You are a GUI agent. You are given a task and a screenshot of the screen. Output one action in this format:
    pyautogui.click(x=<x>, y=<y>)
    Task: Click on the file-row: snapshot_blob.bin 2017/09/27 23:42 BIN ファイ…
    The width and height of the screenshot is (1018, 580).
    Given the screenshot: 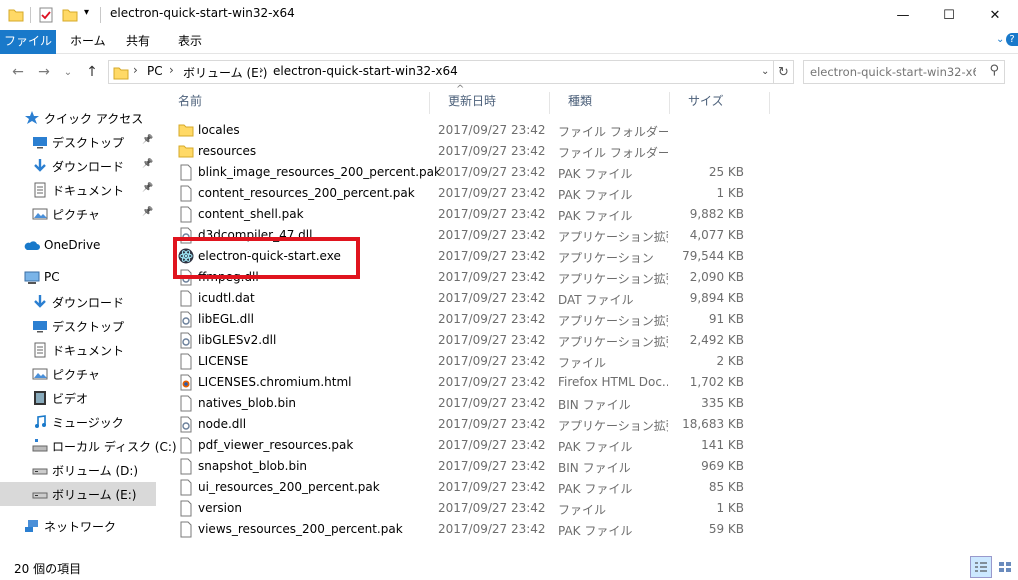 What is the action you would take?
    pyautogui.click(x=469, y=466)
    